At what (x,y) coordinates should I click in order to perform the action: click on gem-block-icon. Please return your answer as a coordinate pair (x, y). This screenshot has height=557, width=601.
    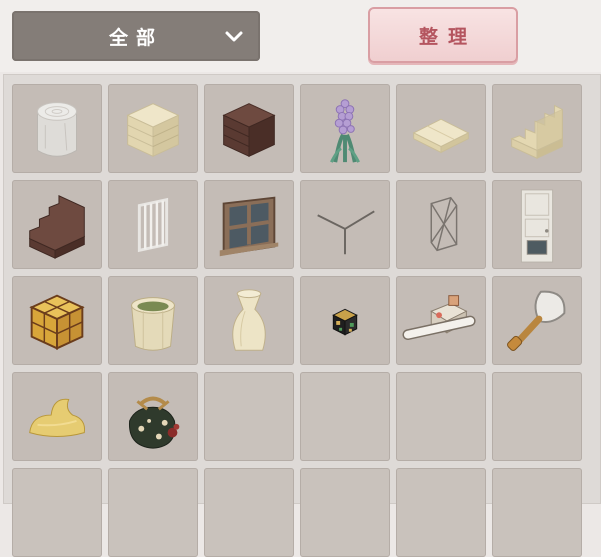
    Looking at the image, I should click on (345, 321).